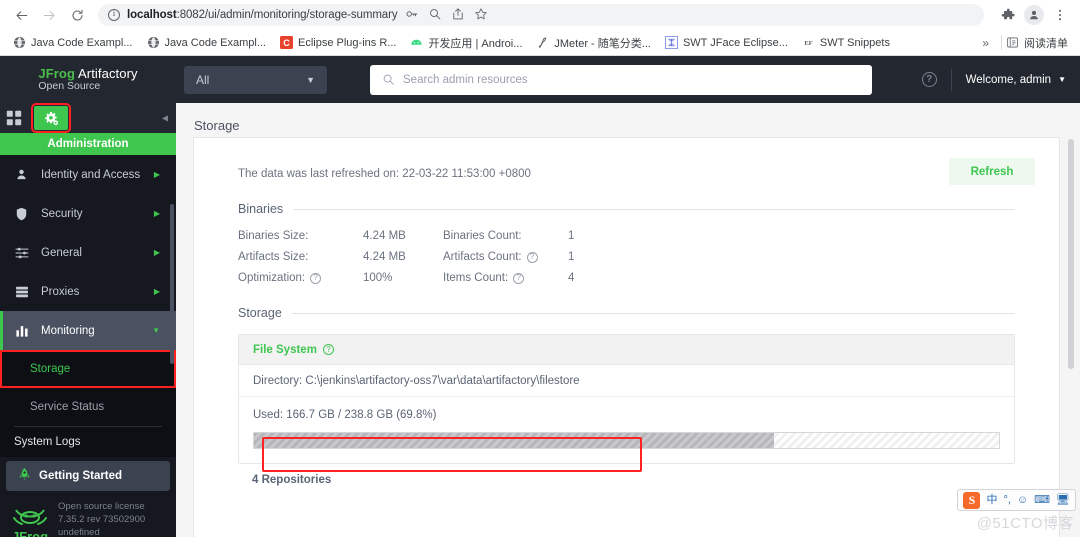  What do you see at coordinates (88, 369) in the screenshot?
I see `sidebar-item-storage: Storage` at bounding box center [88, 369].